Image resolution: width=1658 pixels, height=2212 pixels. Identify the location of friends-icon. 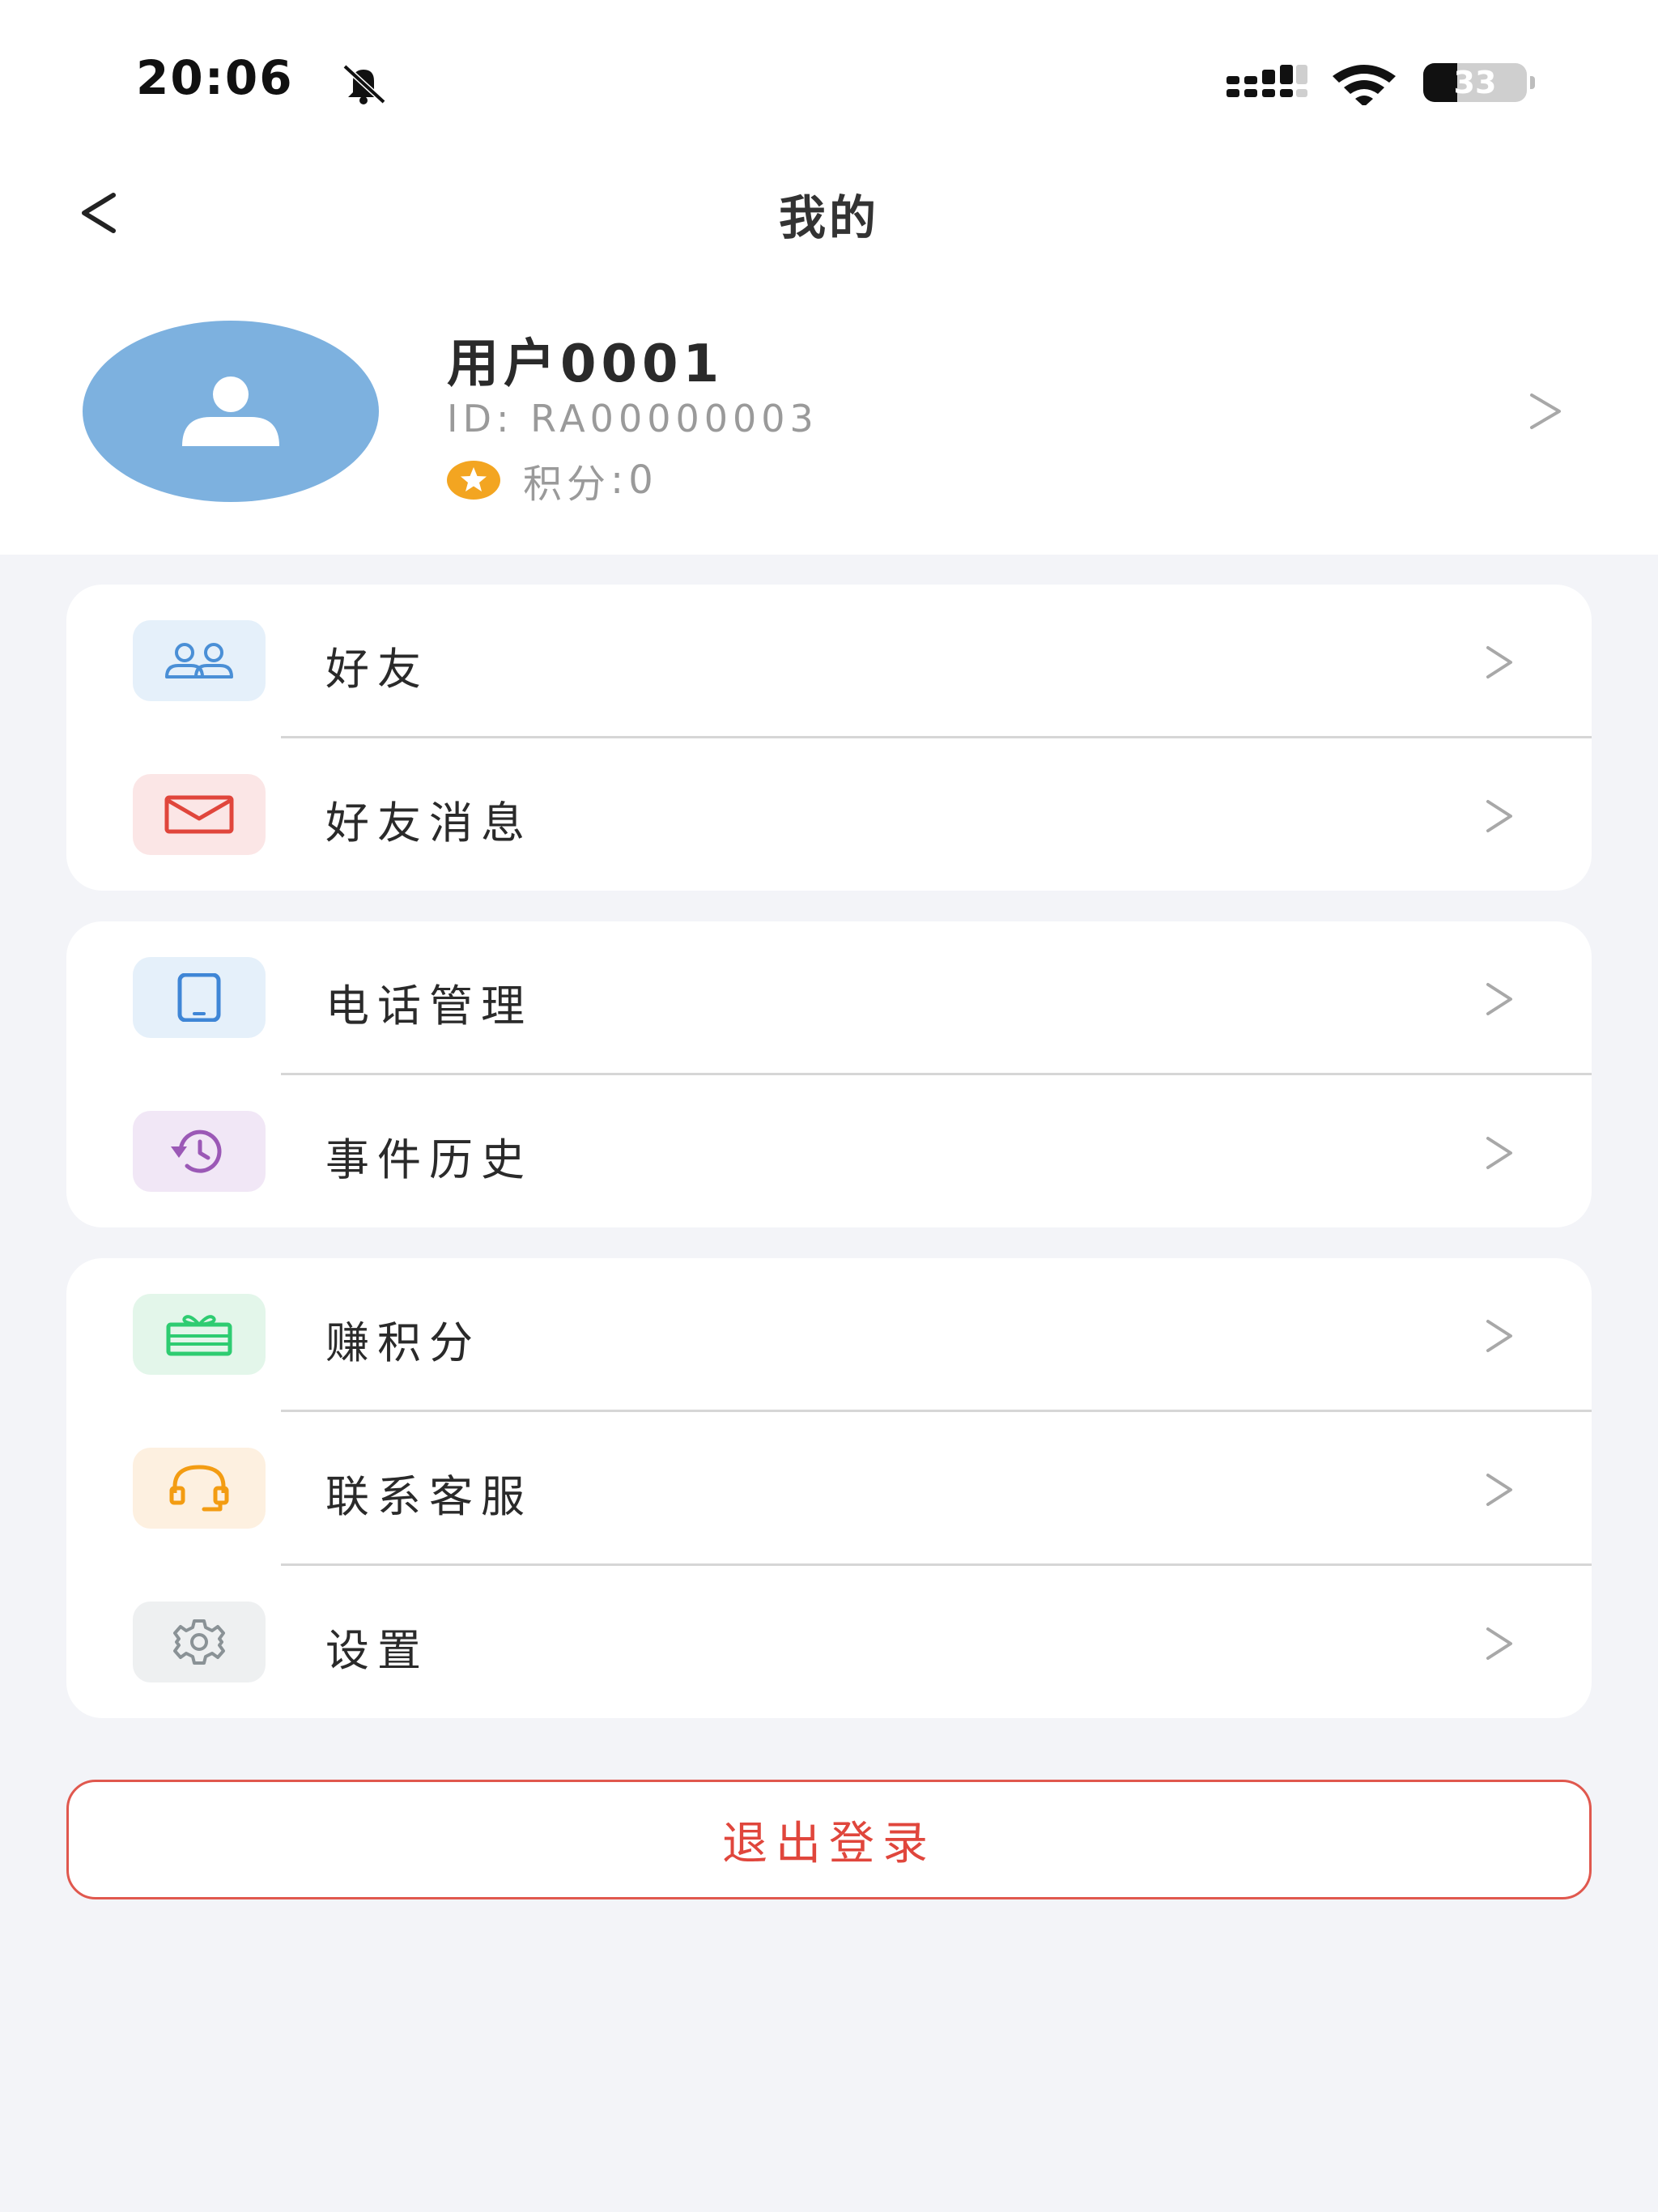
(199, 661).